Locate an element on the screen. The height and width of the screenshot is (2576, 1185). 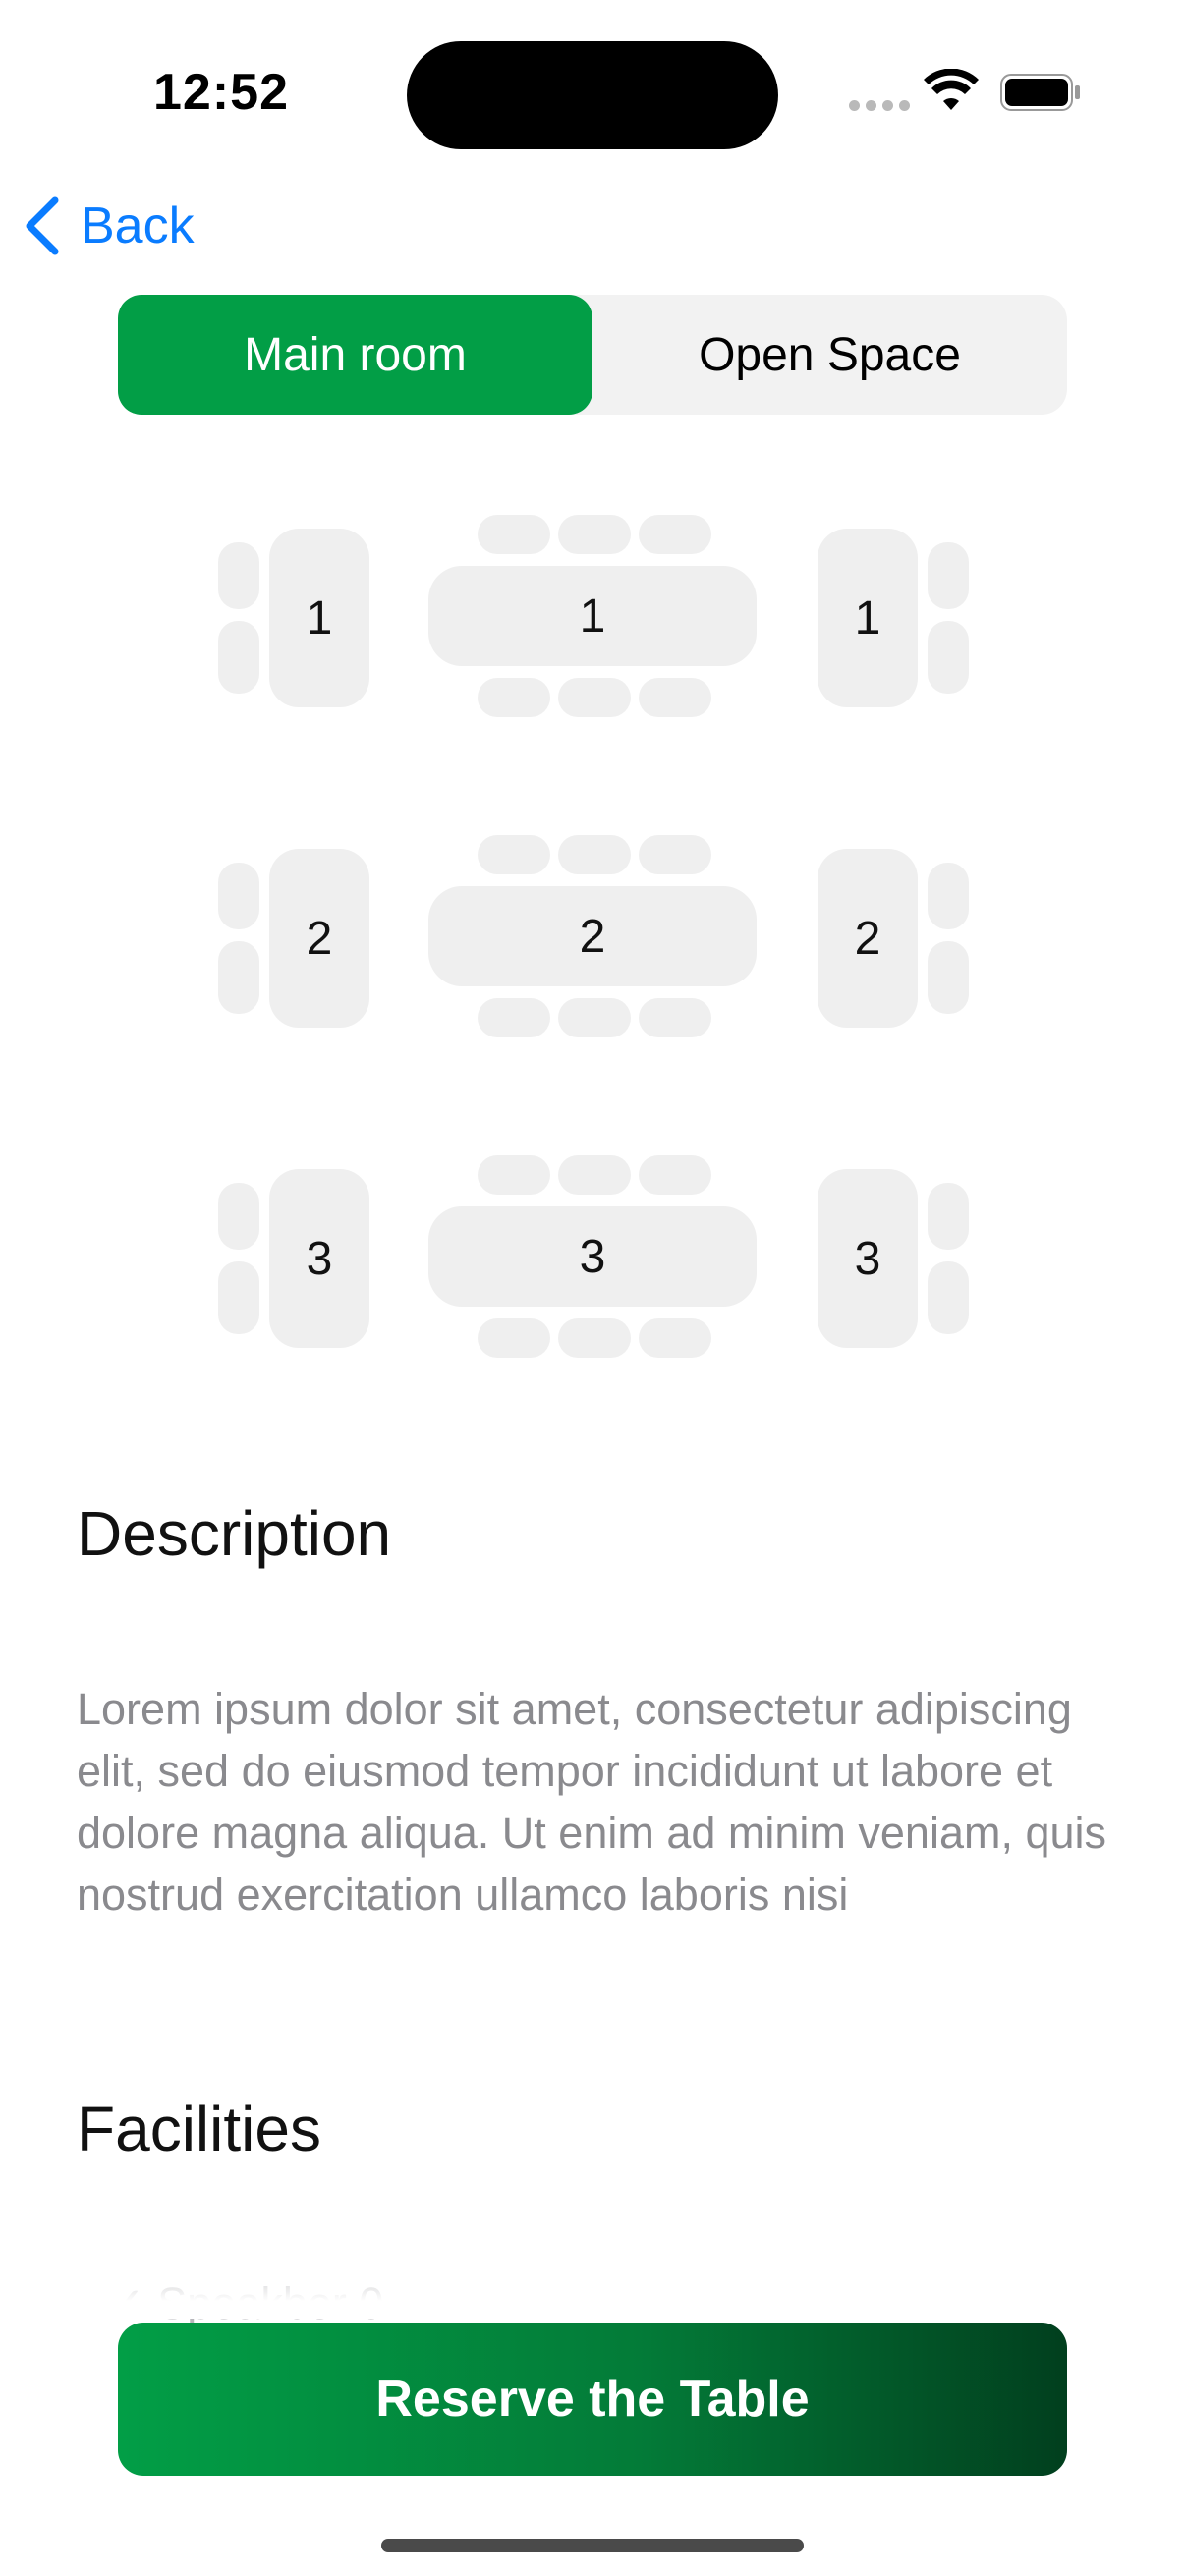
status-time: 12:52 is located at coordinates (221, 92).